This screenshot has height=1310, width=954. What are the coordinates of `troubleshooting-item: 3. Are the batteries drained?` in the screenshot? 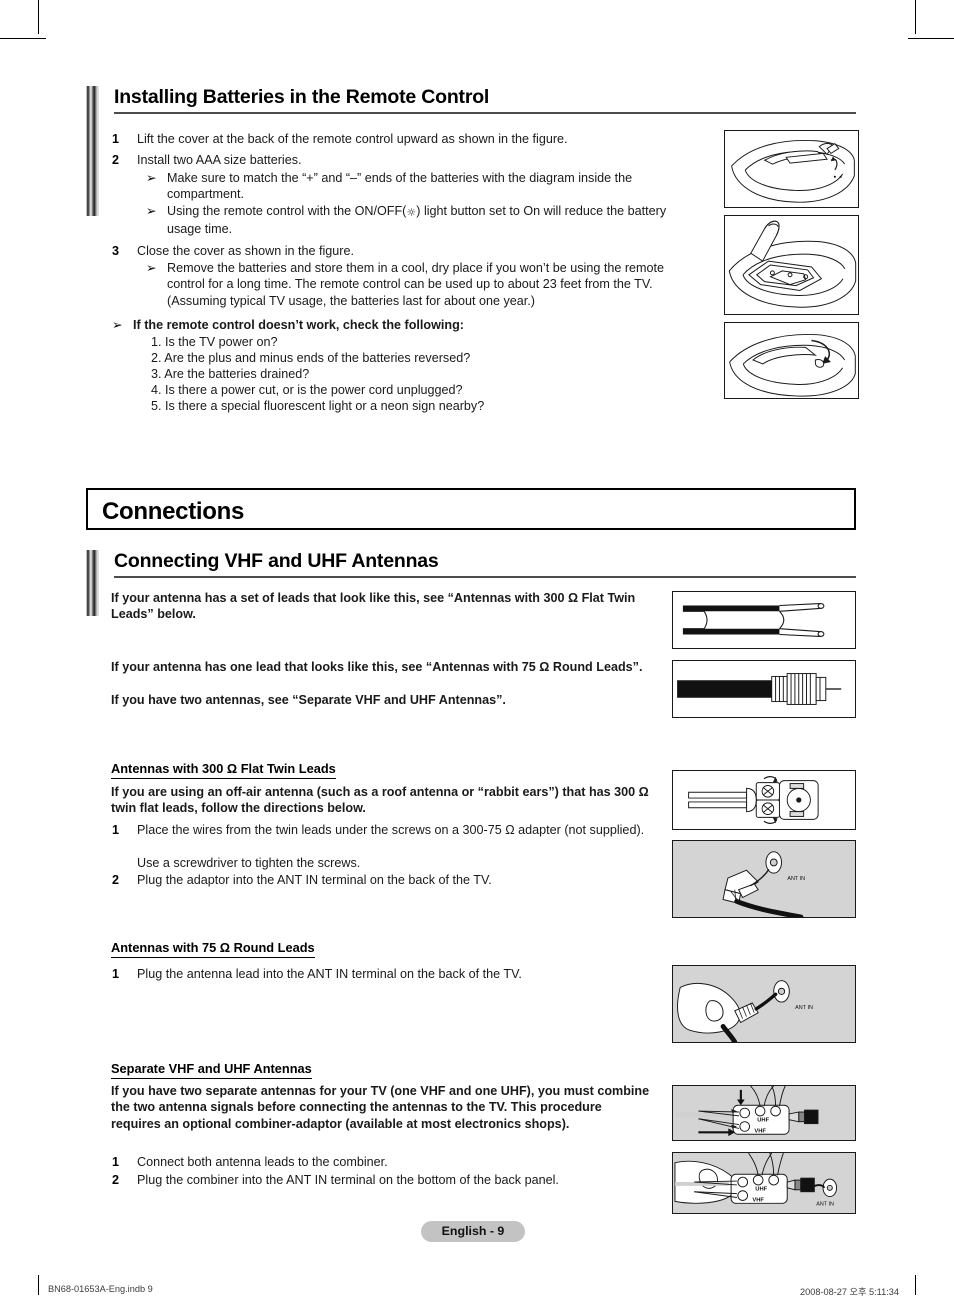 It's located at (230, 374).